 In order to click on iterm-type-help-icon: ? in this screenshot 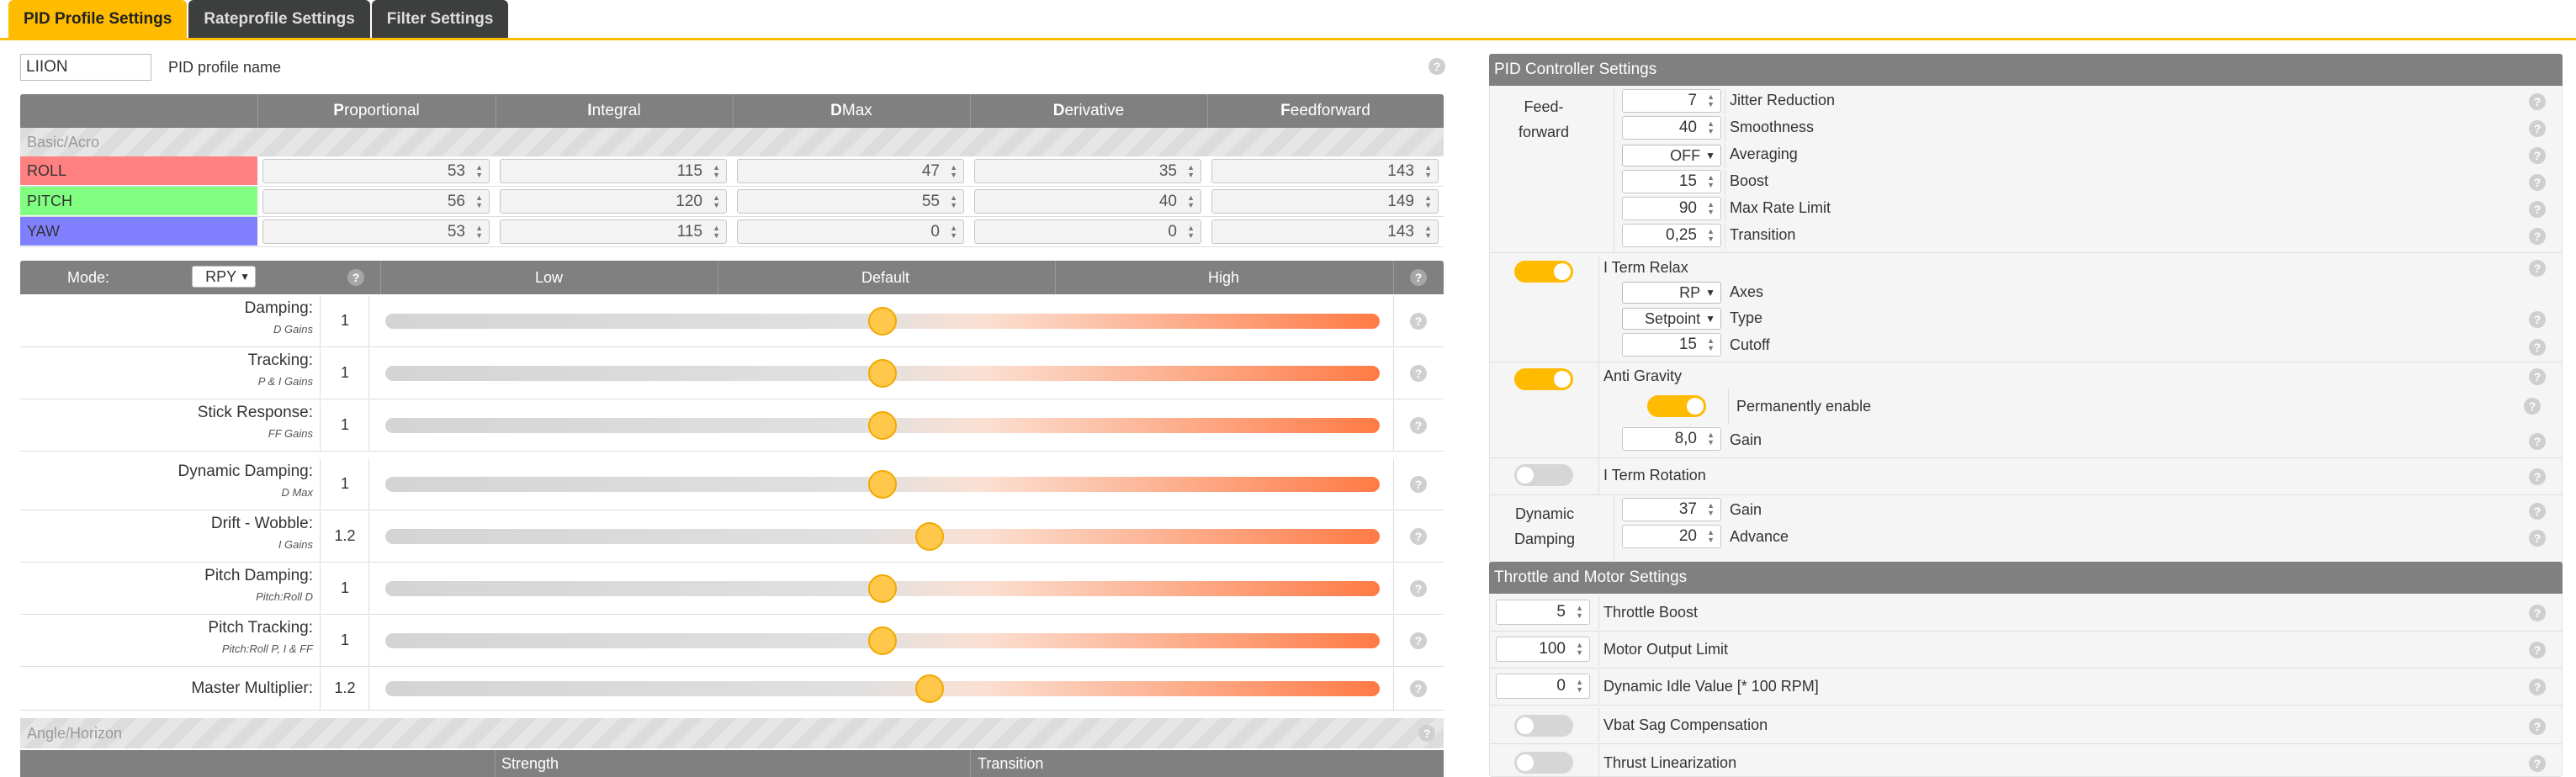, I will do `click(2537, 320)`.